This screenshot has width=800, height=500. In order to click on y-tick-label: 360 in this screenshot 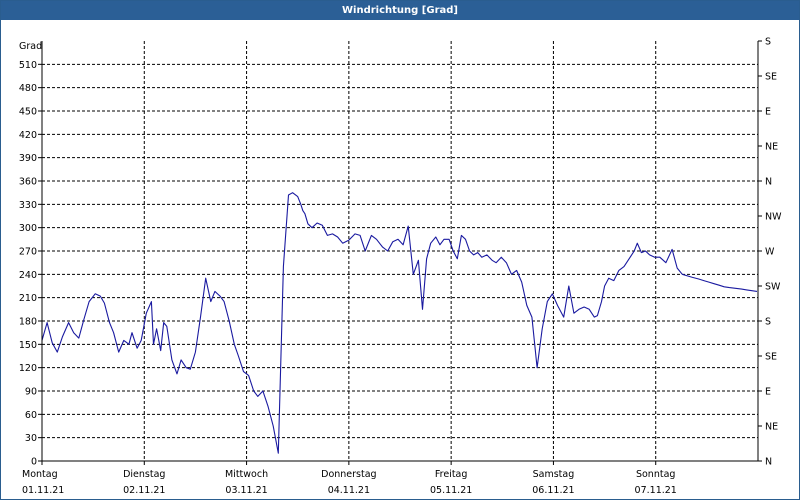, I will do `click(28, 182)`.